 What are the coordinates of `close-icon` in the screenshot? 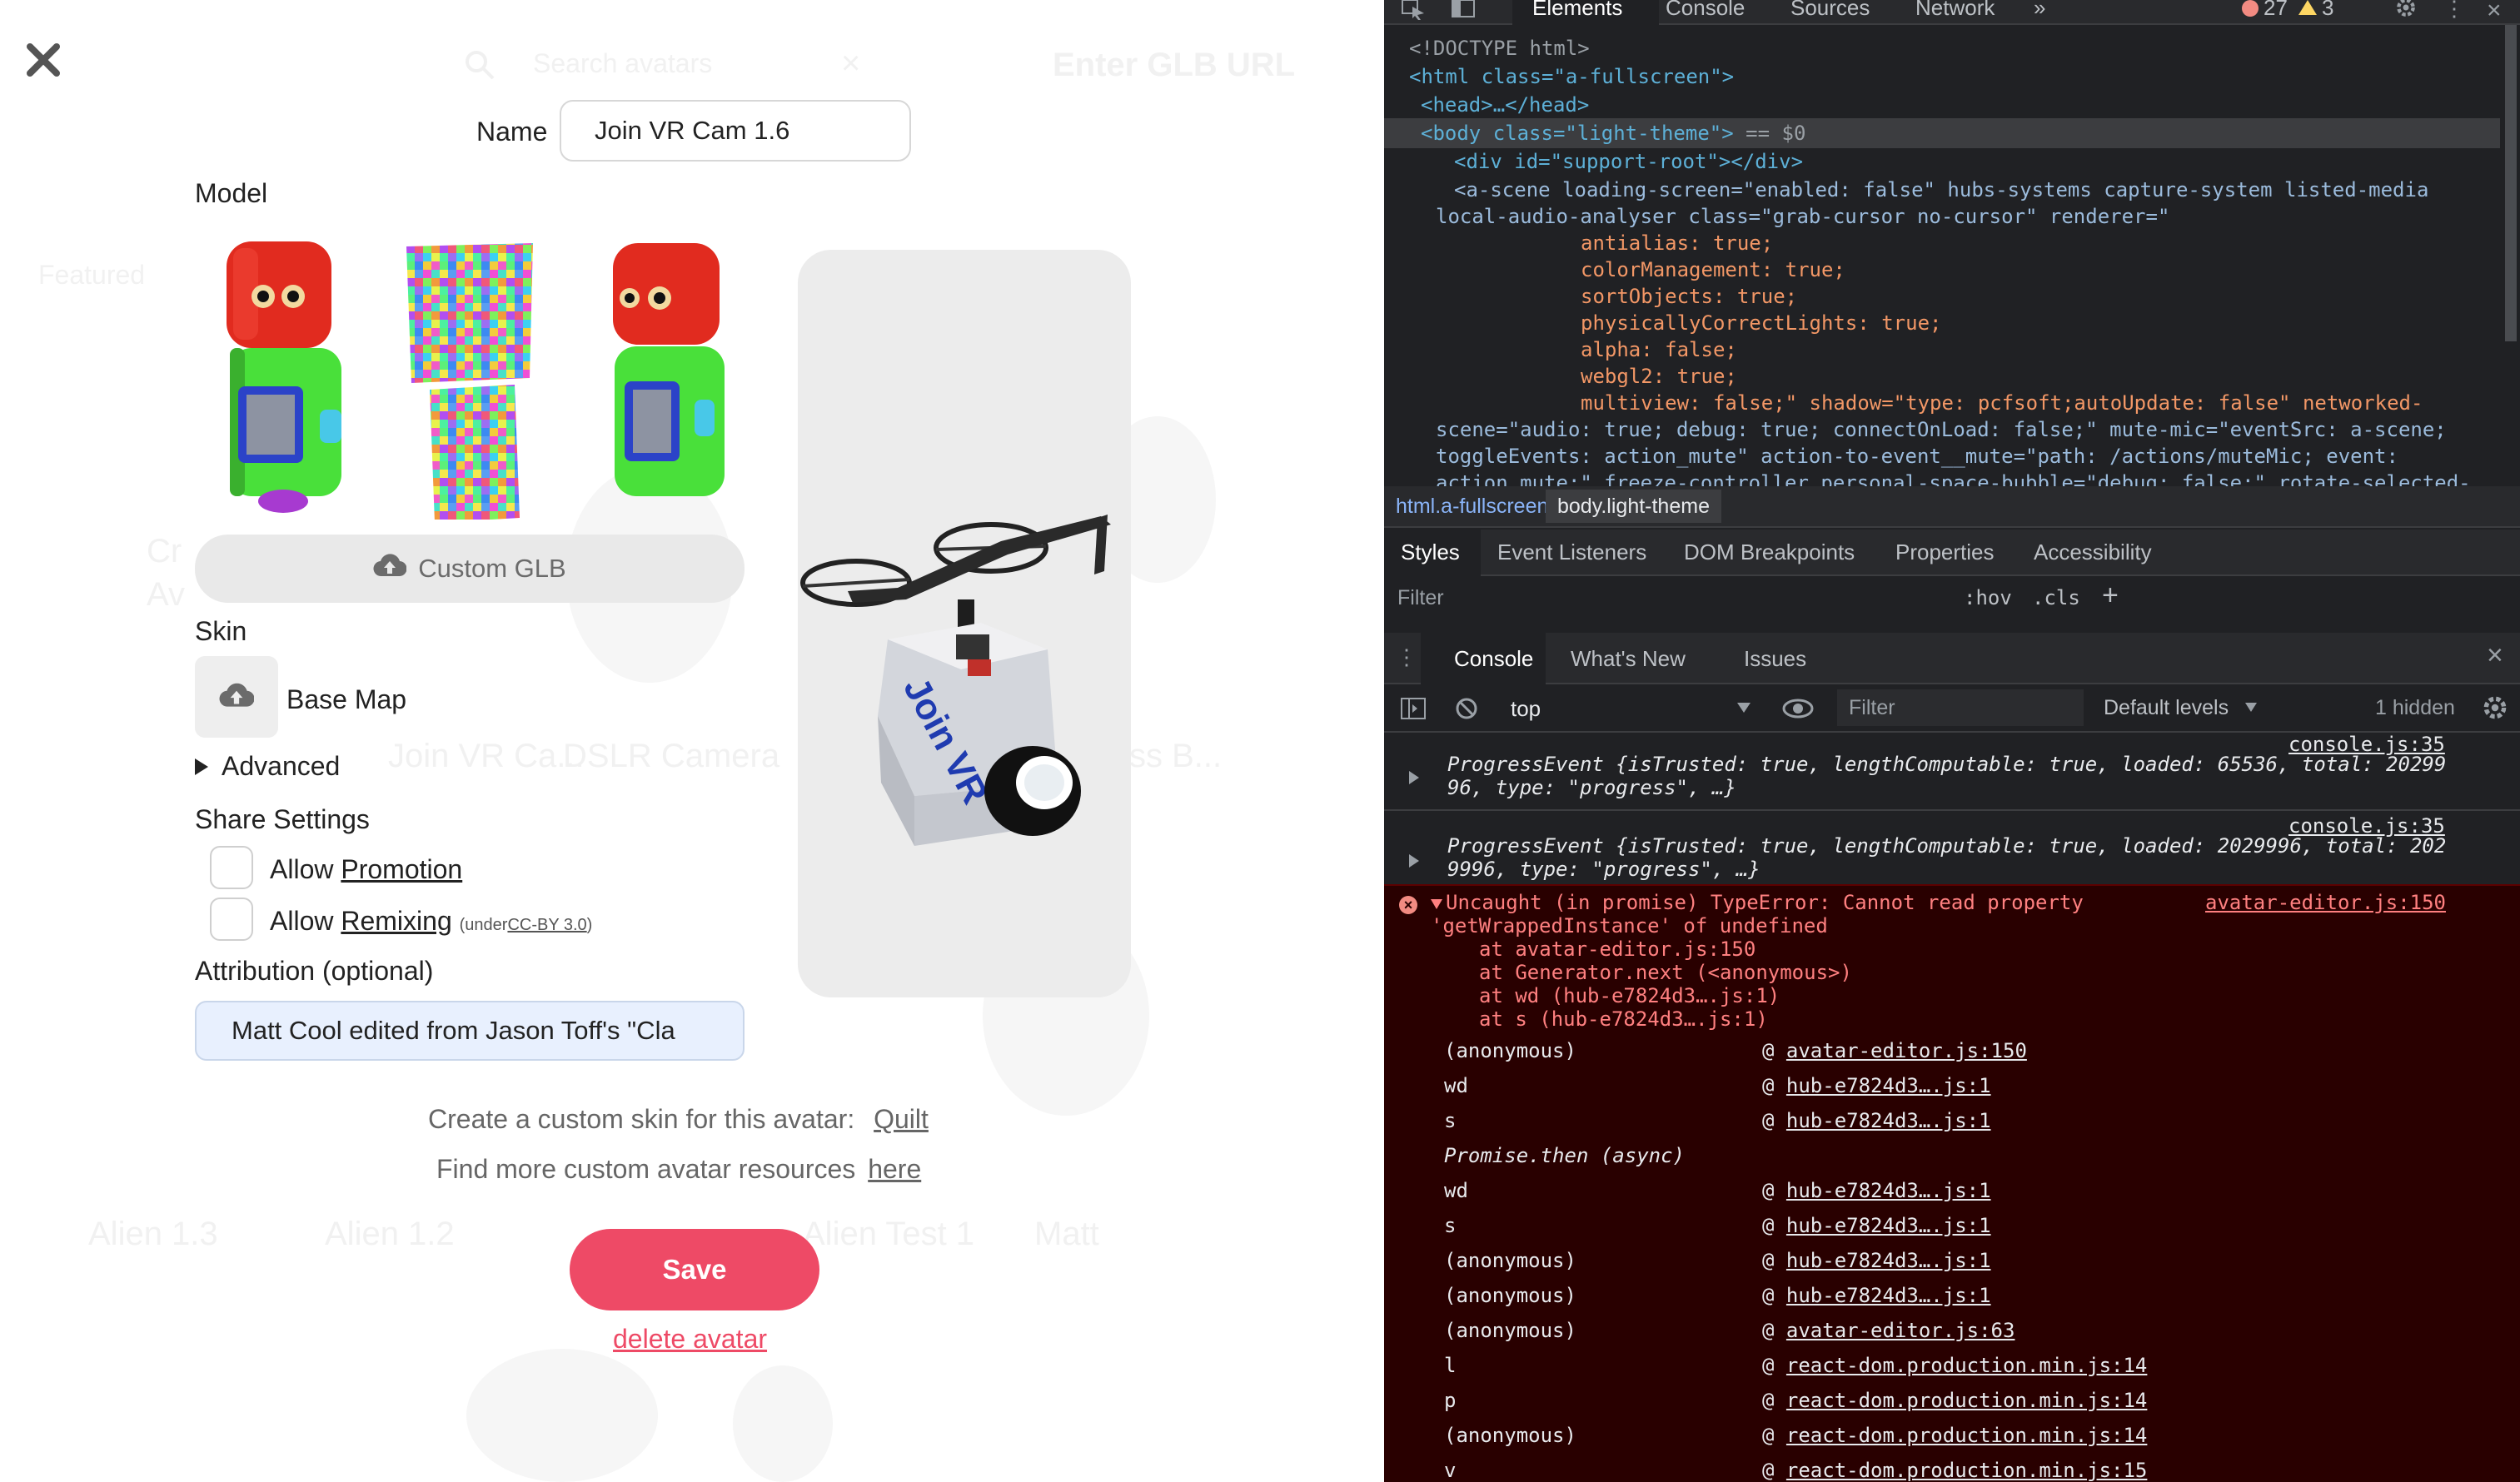 It's located at (43, 60).